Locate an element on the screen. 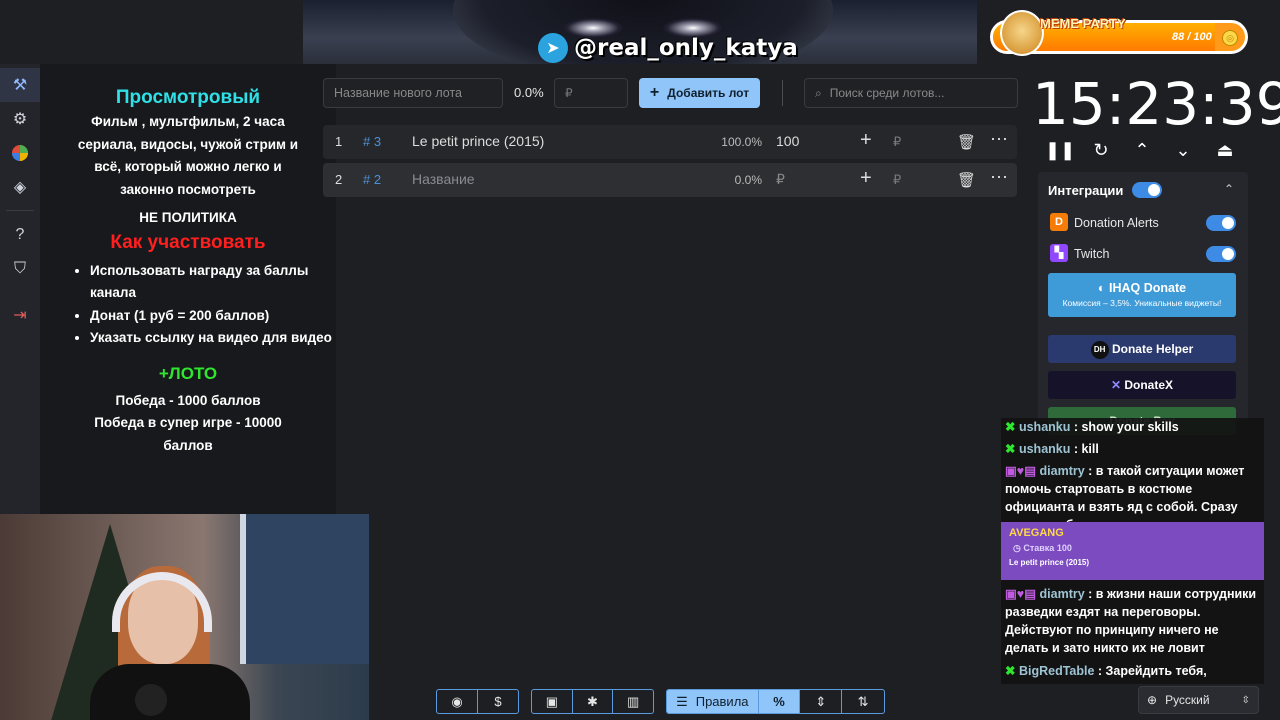 Image resolution: width=1280 pixels, height=720 pixels. tools-group: ▣ ✱ ▥ is located at coordinates (592, 701).